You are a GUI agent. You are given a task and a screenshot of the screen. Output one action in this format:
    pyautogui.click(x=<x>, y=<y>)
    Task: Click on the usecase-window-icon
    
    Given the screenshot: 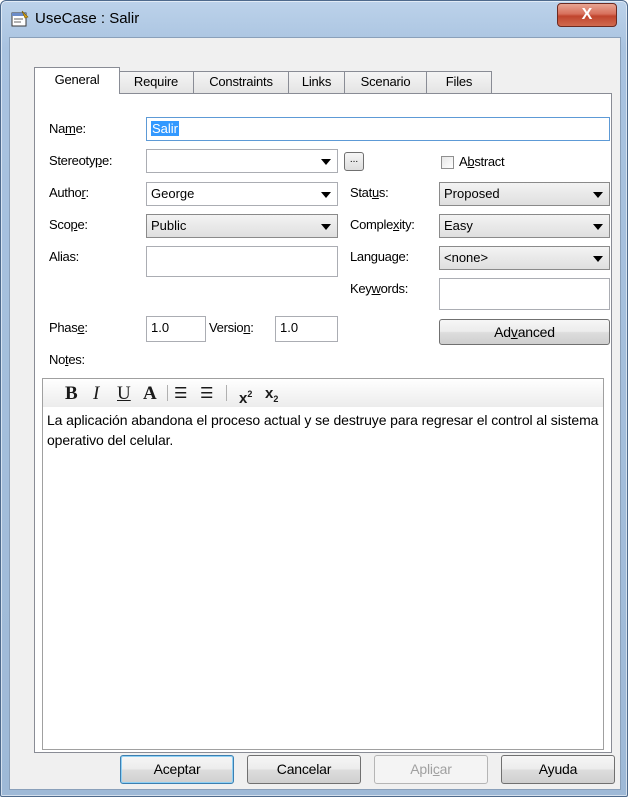 What is the action you would take?
    pyautogui.click(x=20, y=19)
    